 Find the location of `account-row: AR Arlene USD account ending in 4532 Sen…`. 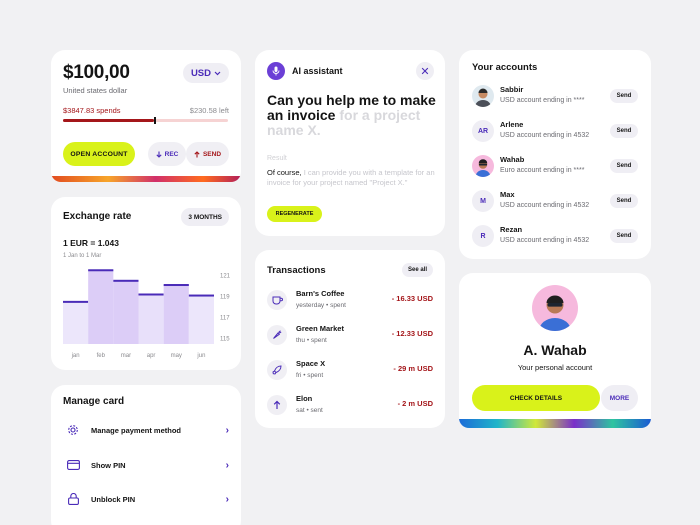

account-row: AR Arlene USD account ending in 4532 Sen… is located at coordinates (555, 131).